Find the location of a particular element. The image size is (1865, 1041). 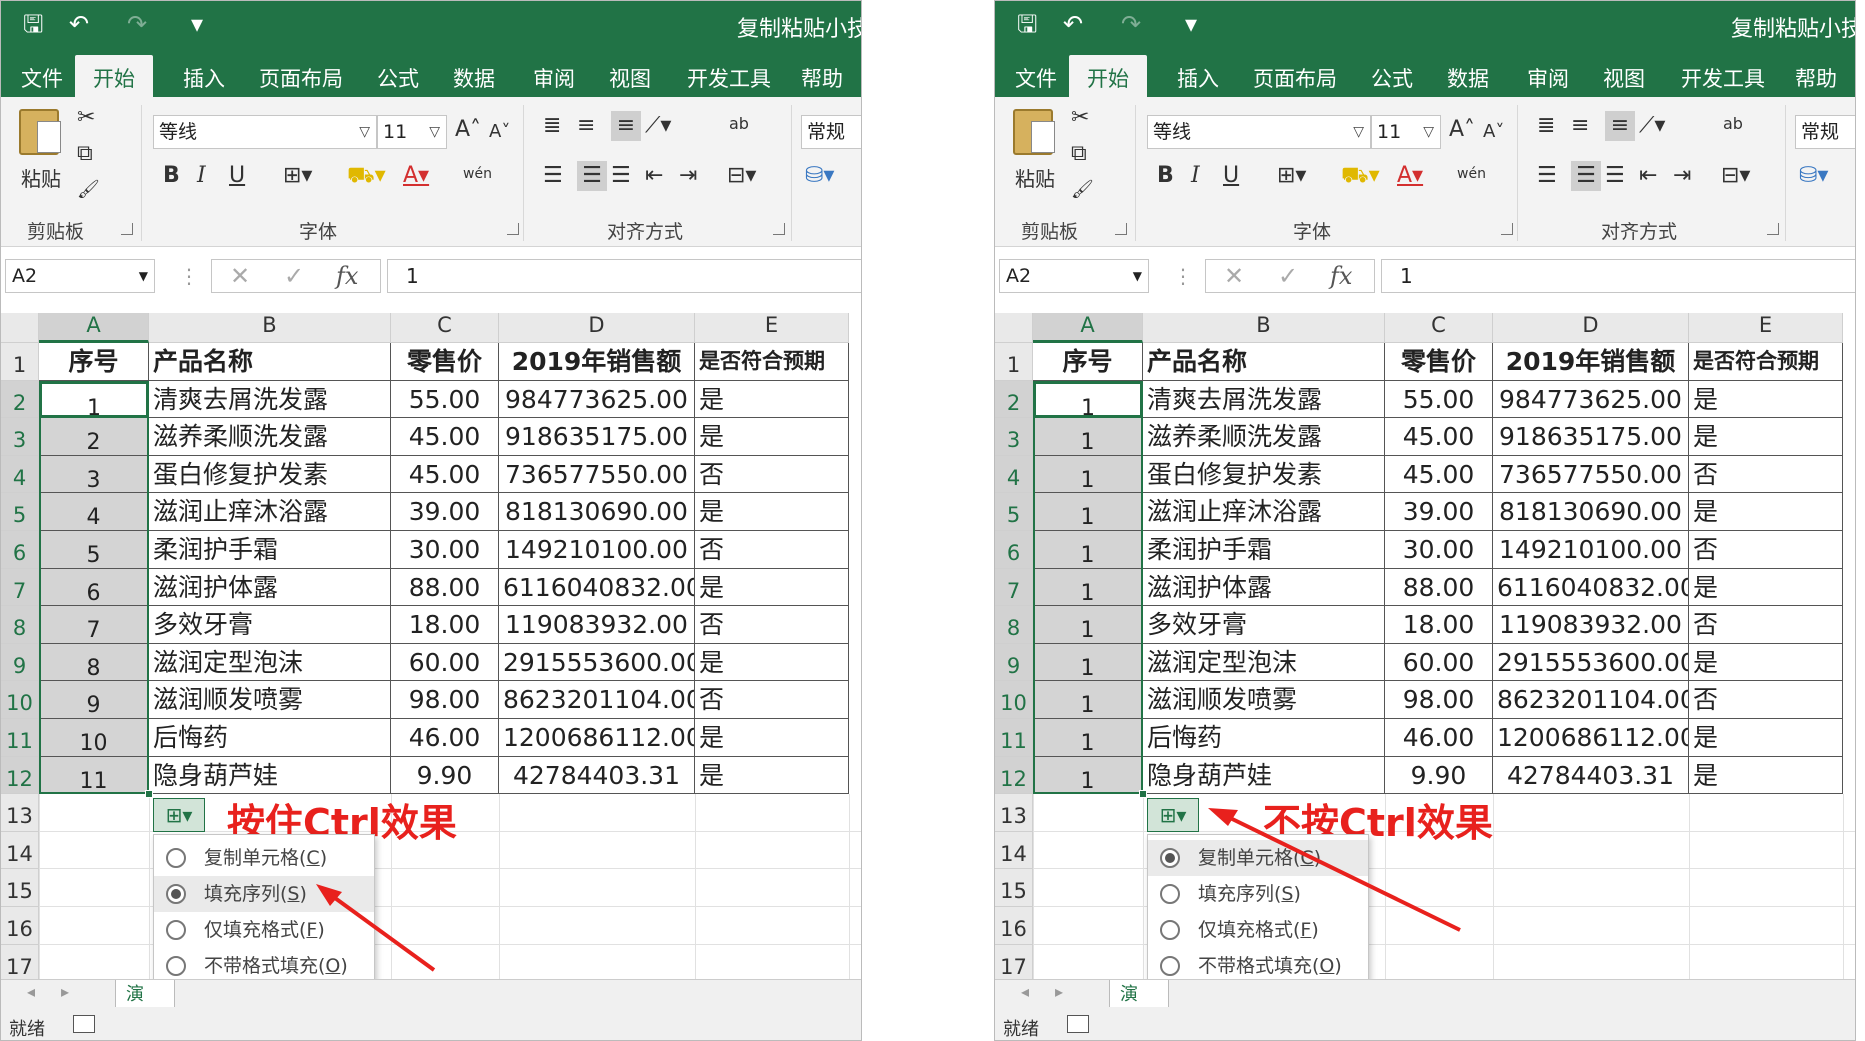

annotation-arrow-left is located at coordinates (376, 928).